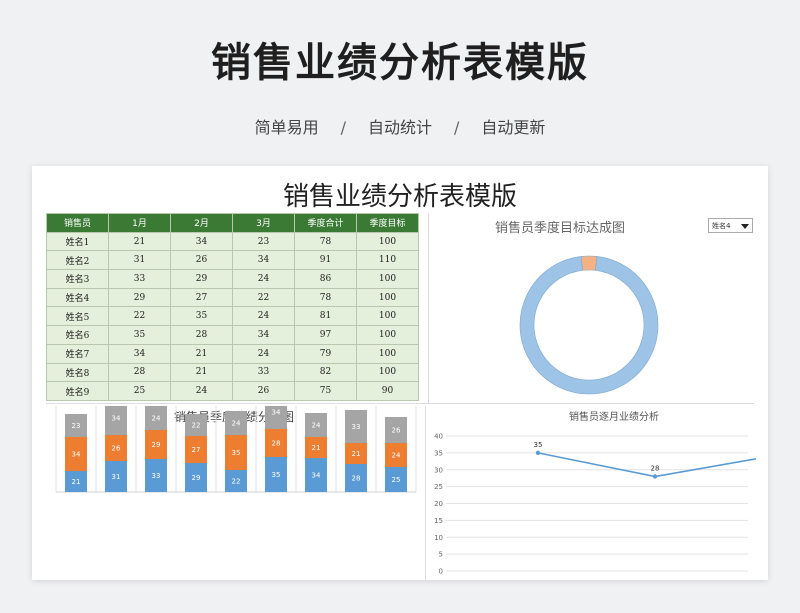 Image resolution: width=800 pixels, height=613 pixels. I want to click on table-cell: 姓名4, so click(77, 297).